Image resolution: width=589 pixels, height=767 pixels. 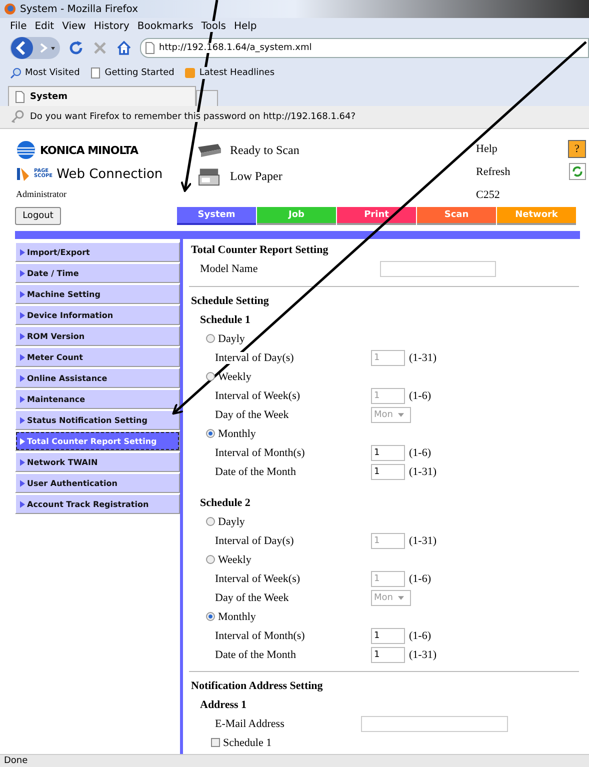 I want to click on status-text: Ready to Scan, so click(x=265, y=150).